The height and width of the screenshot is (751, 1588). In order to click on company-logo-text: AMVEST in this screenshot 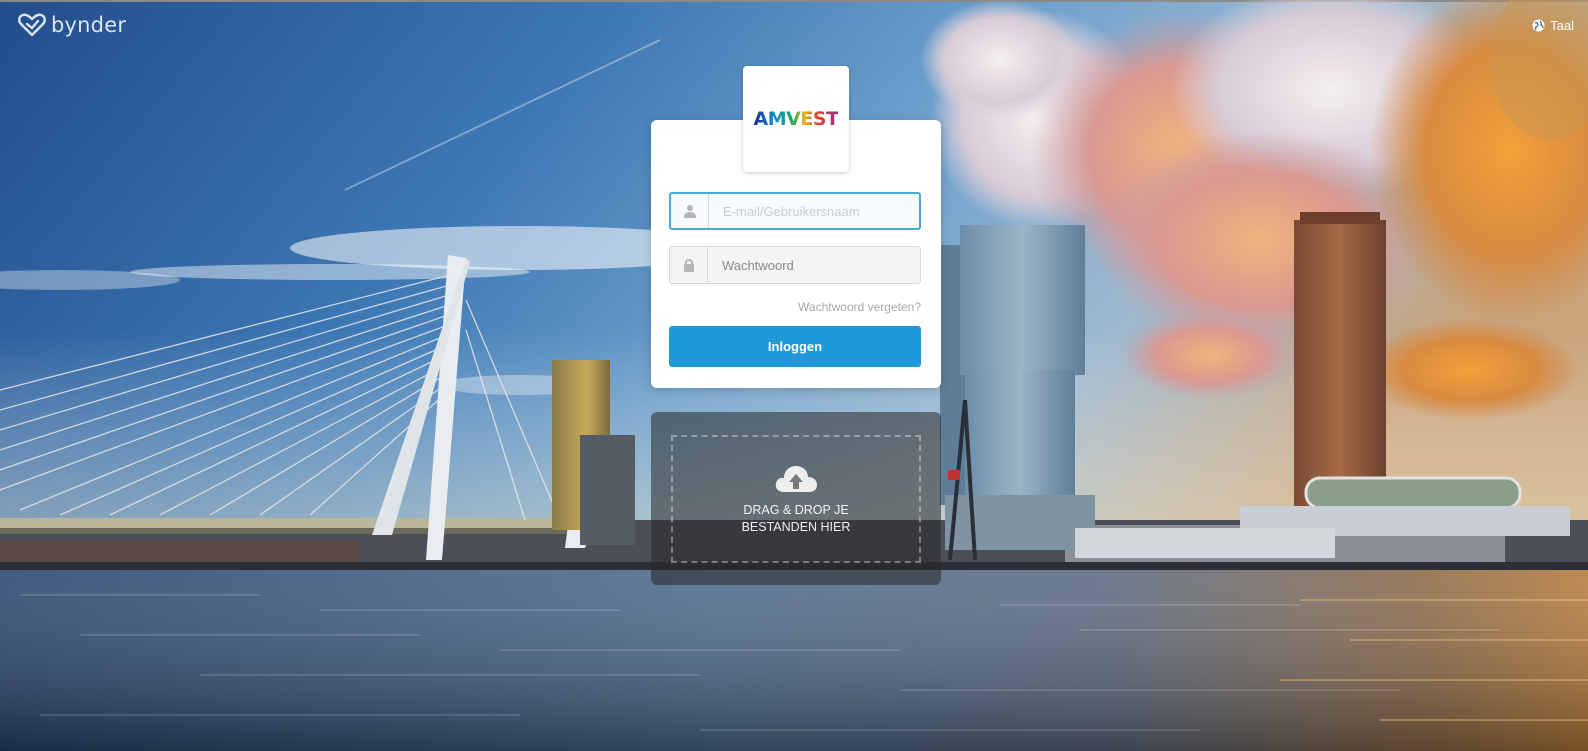, I will do `click(796, 119)`.